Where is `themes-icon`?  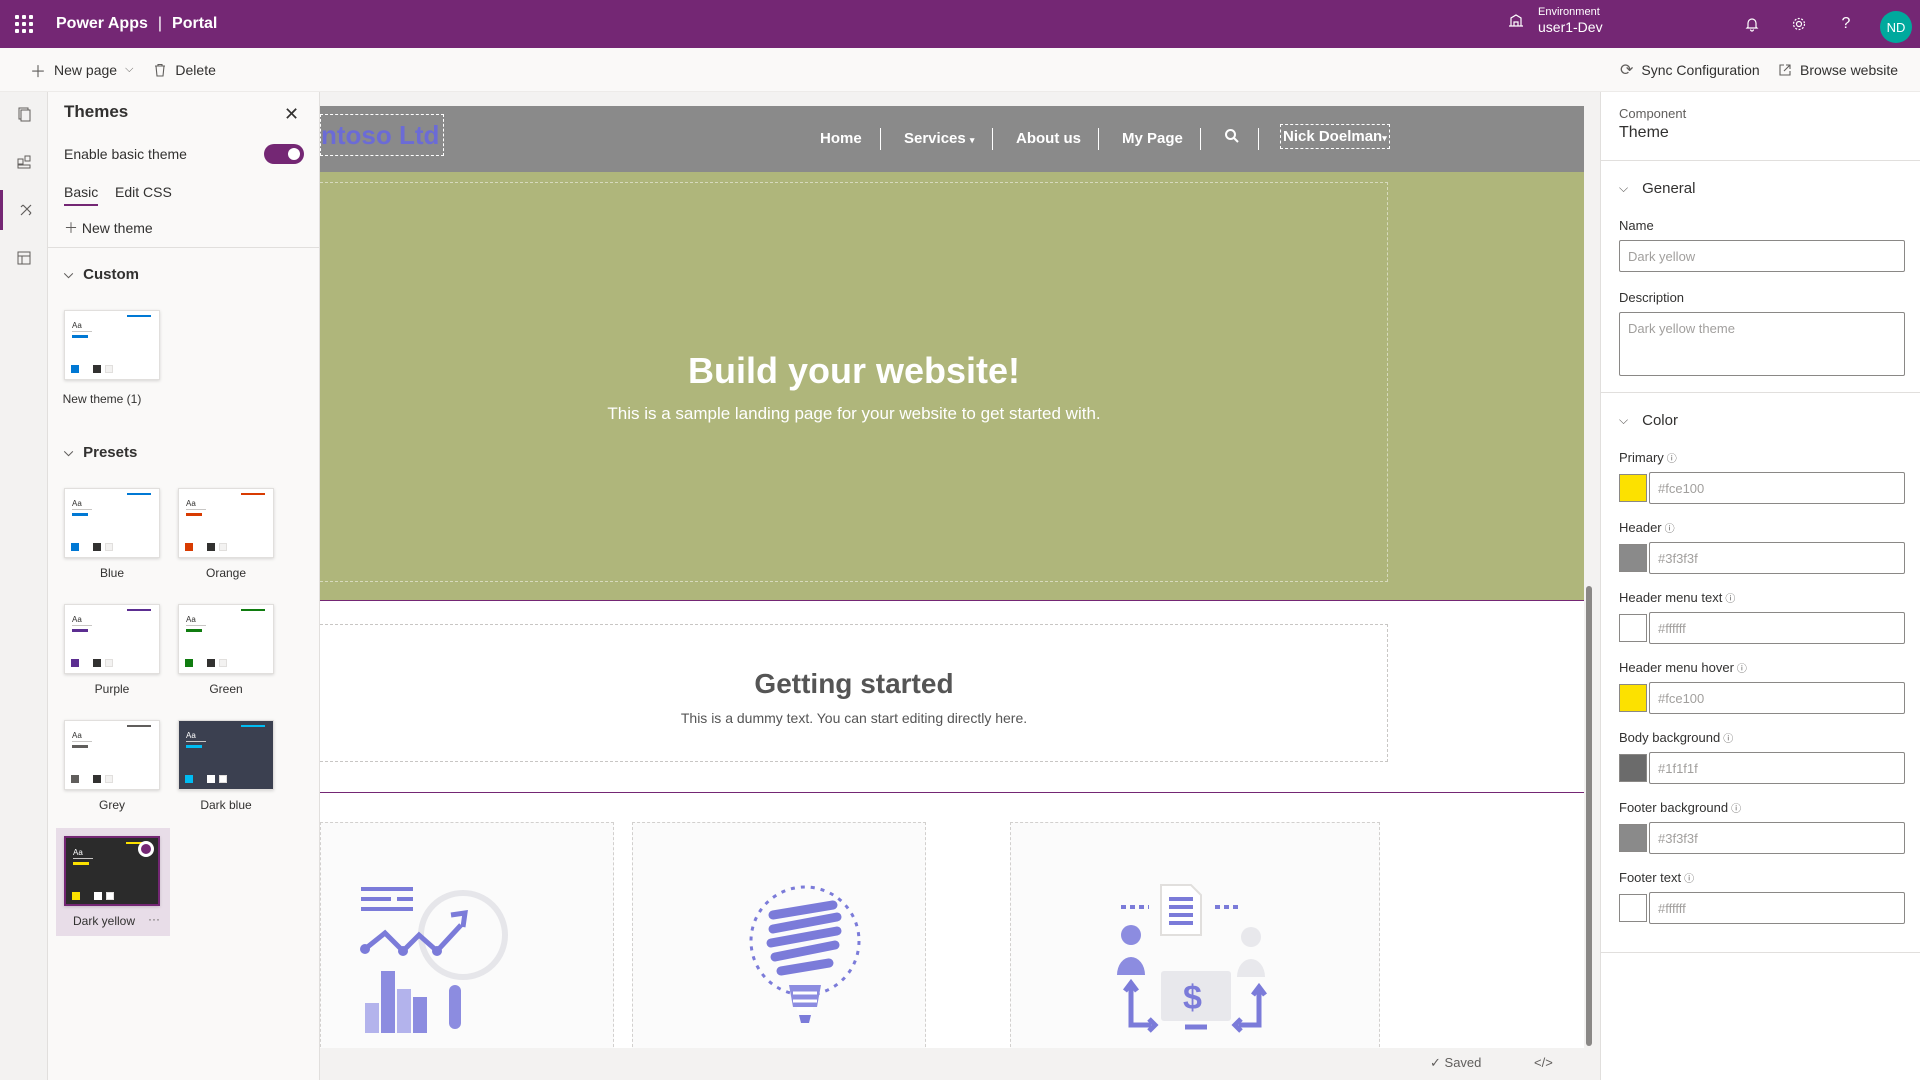
themes-icon is located at coordinates (24, 210).